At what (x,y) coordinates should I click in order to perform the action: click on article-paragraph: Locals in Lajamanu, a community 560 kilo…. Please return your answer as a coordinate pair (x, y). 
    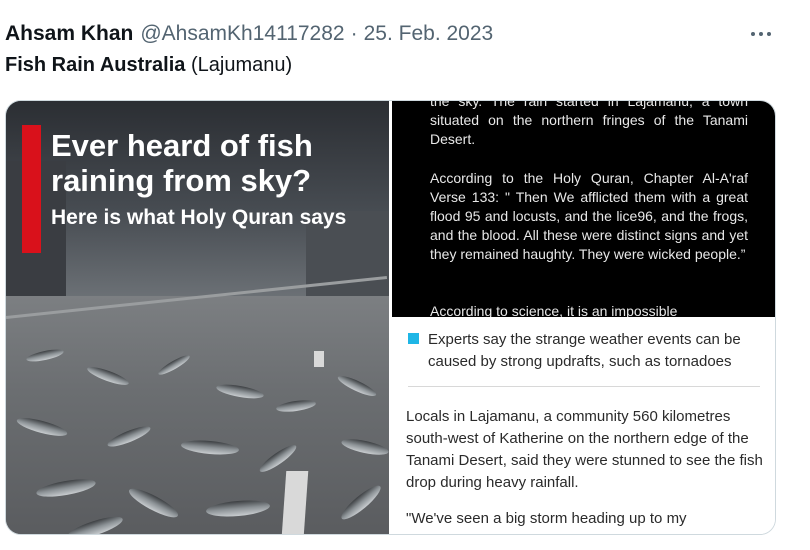
    Looking at the image, I should click on (584, 449).